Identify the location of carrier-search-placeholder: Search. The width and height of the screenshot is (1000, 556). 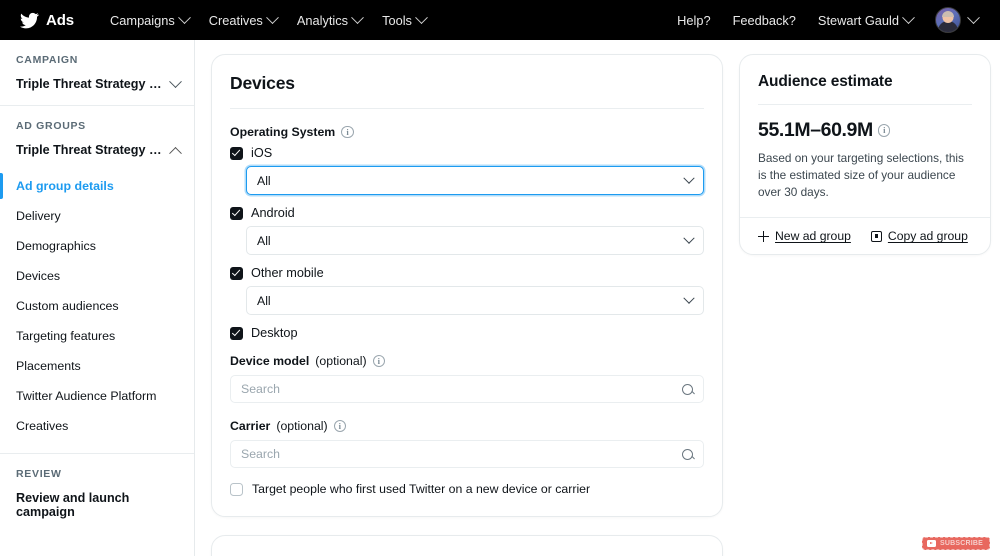
(260, 454).